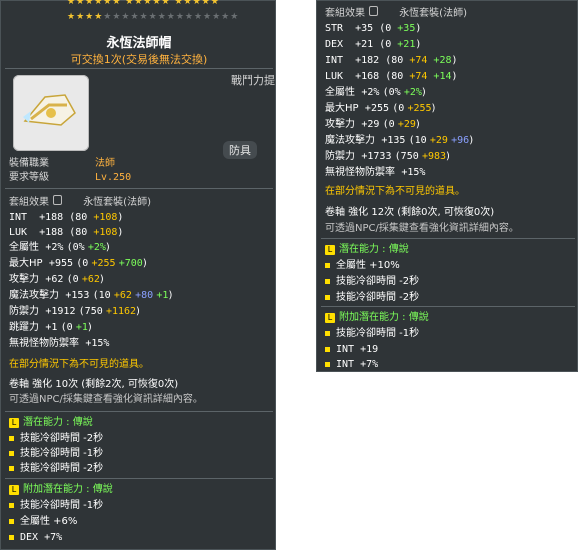  I want to click on stat-atk: 攻擊力 +62 (0 +62), so click(56, 279).